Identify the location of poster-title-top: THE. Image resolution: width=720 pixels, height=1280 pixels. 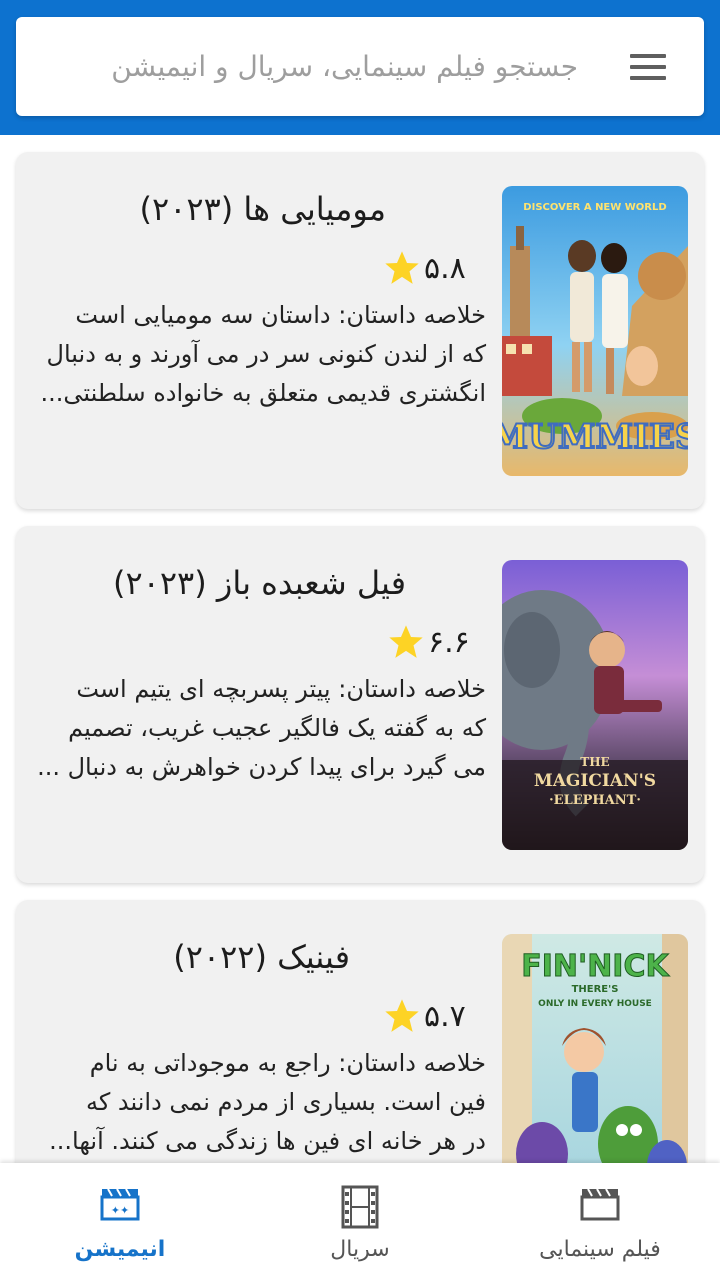
(594, 762).